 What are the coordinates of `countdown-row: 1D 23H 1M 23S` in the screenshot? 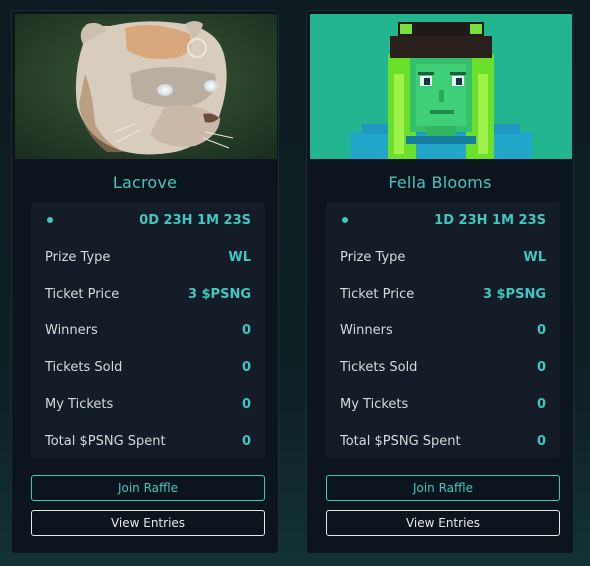 It's located at (443, 220).